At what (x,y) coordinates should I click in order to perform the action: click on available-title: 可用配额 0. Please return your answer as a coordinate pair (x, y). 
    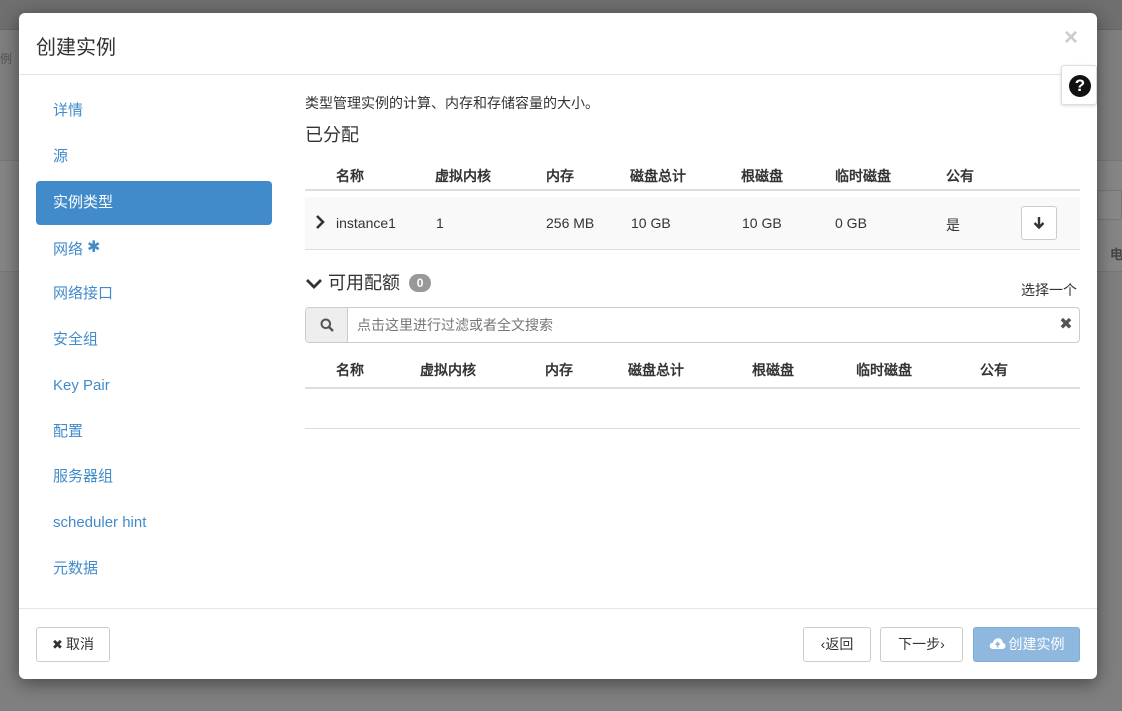
    Looking at the image, I should click on (368, 283).